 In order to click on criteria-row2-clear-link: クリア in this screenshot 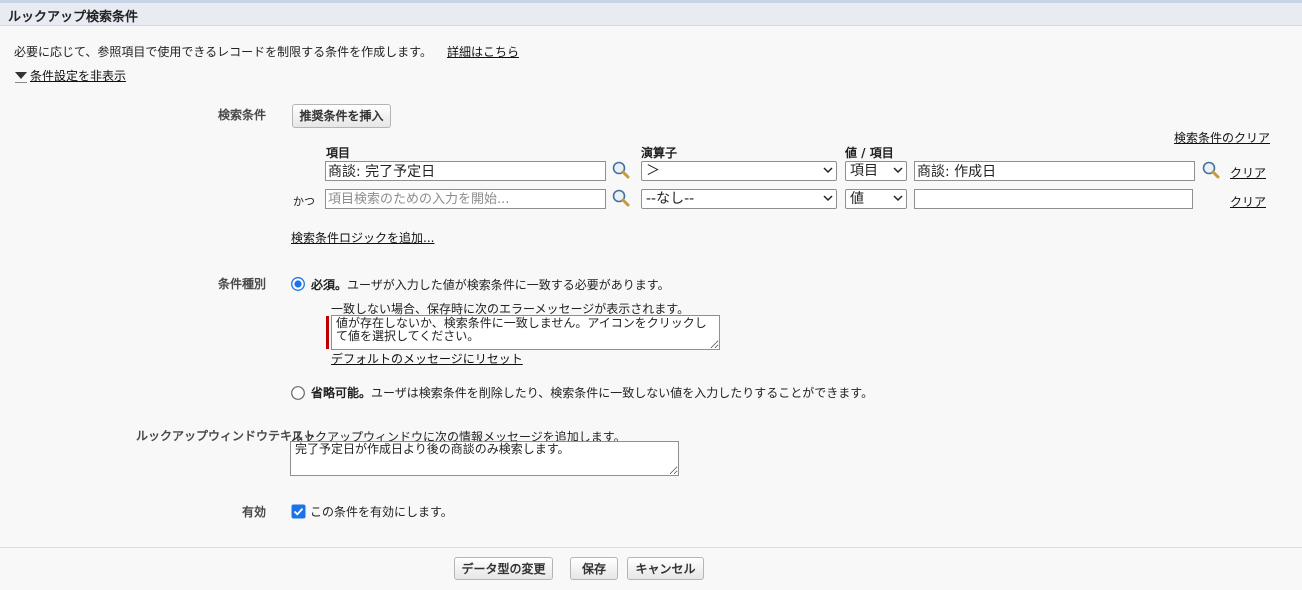, I will do `click(1248, 201)`.